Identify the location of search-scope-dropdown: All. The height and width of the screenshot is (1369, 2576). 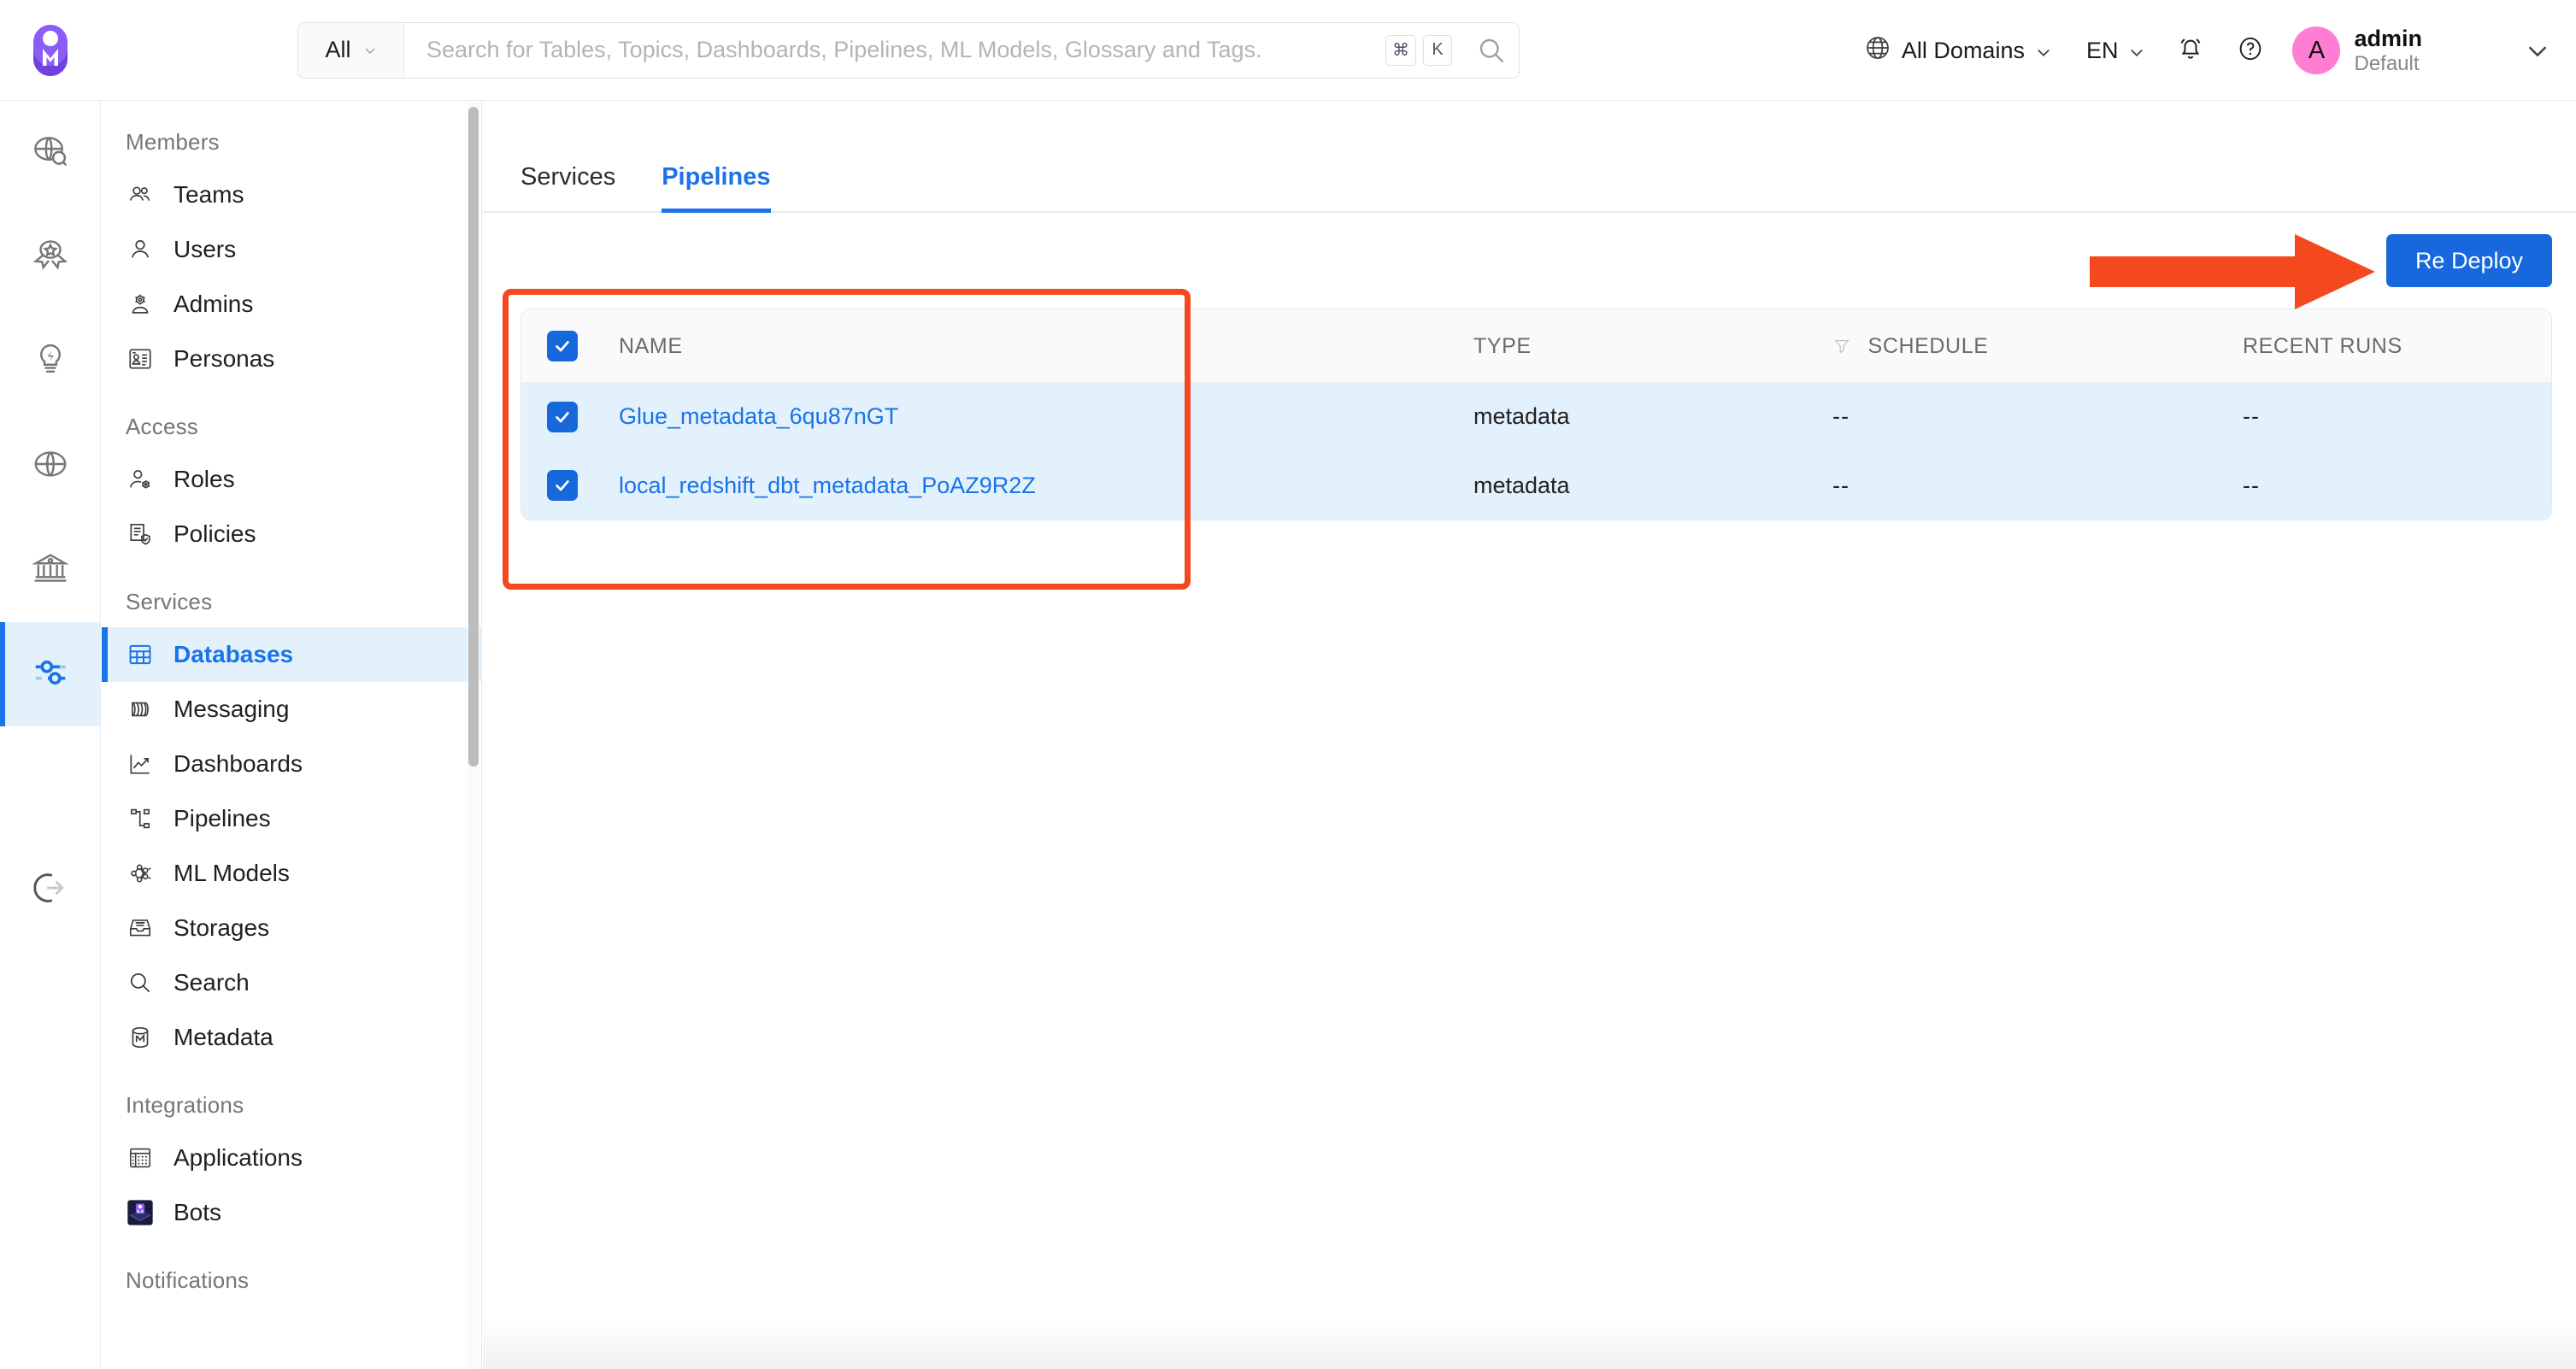
(351, 50).